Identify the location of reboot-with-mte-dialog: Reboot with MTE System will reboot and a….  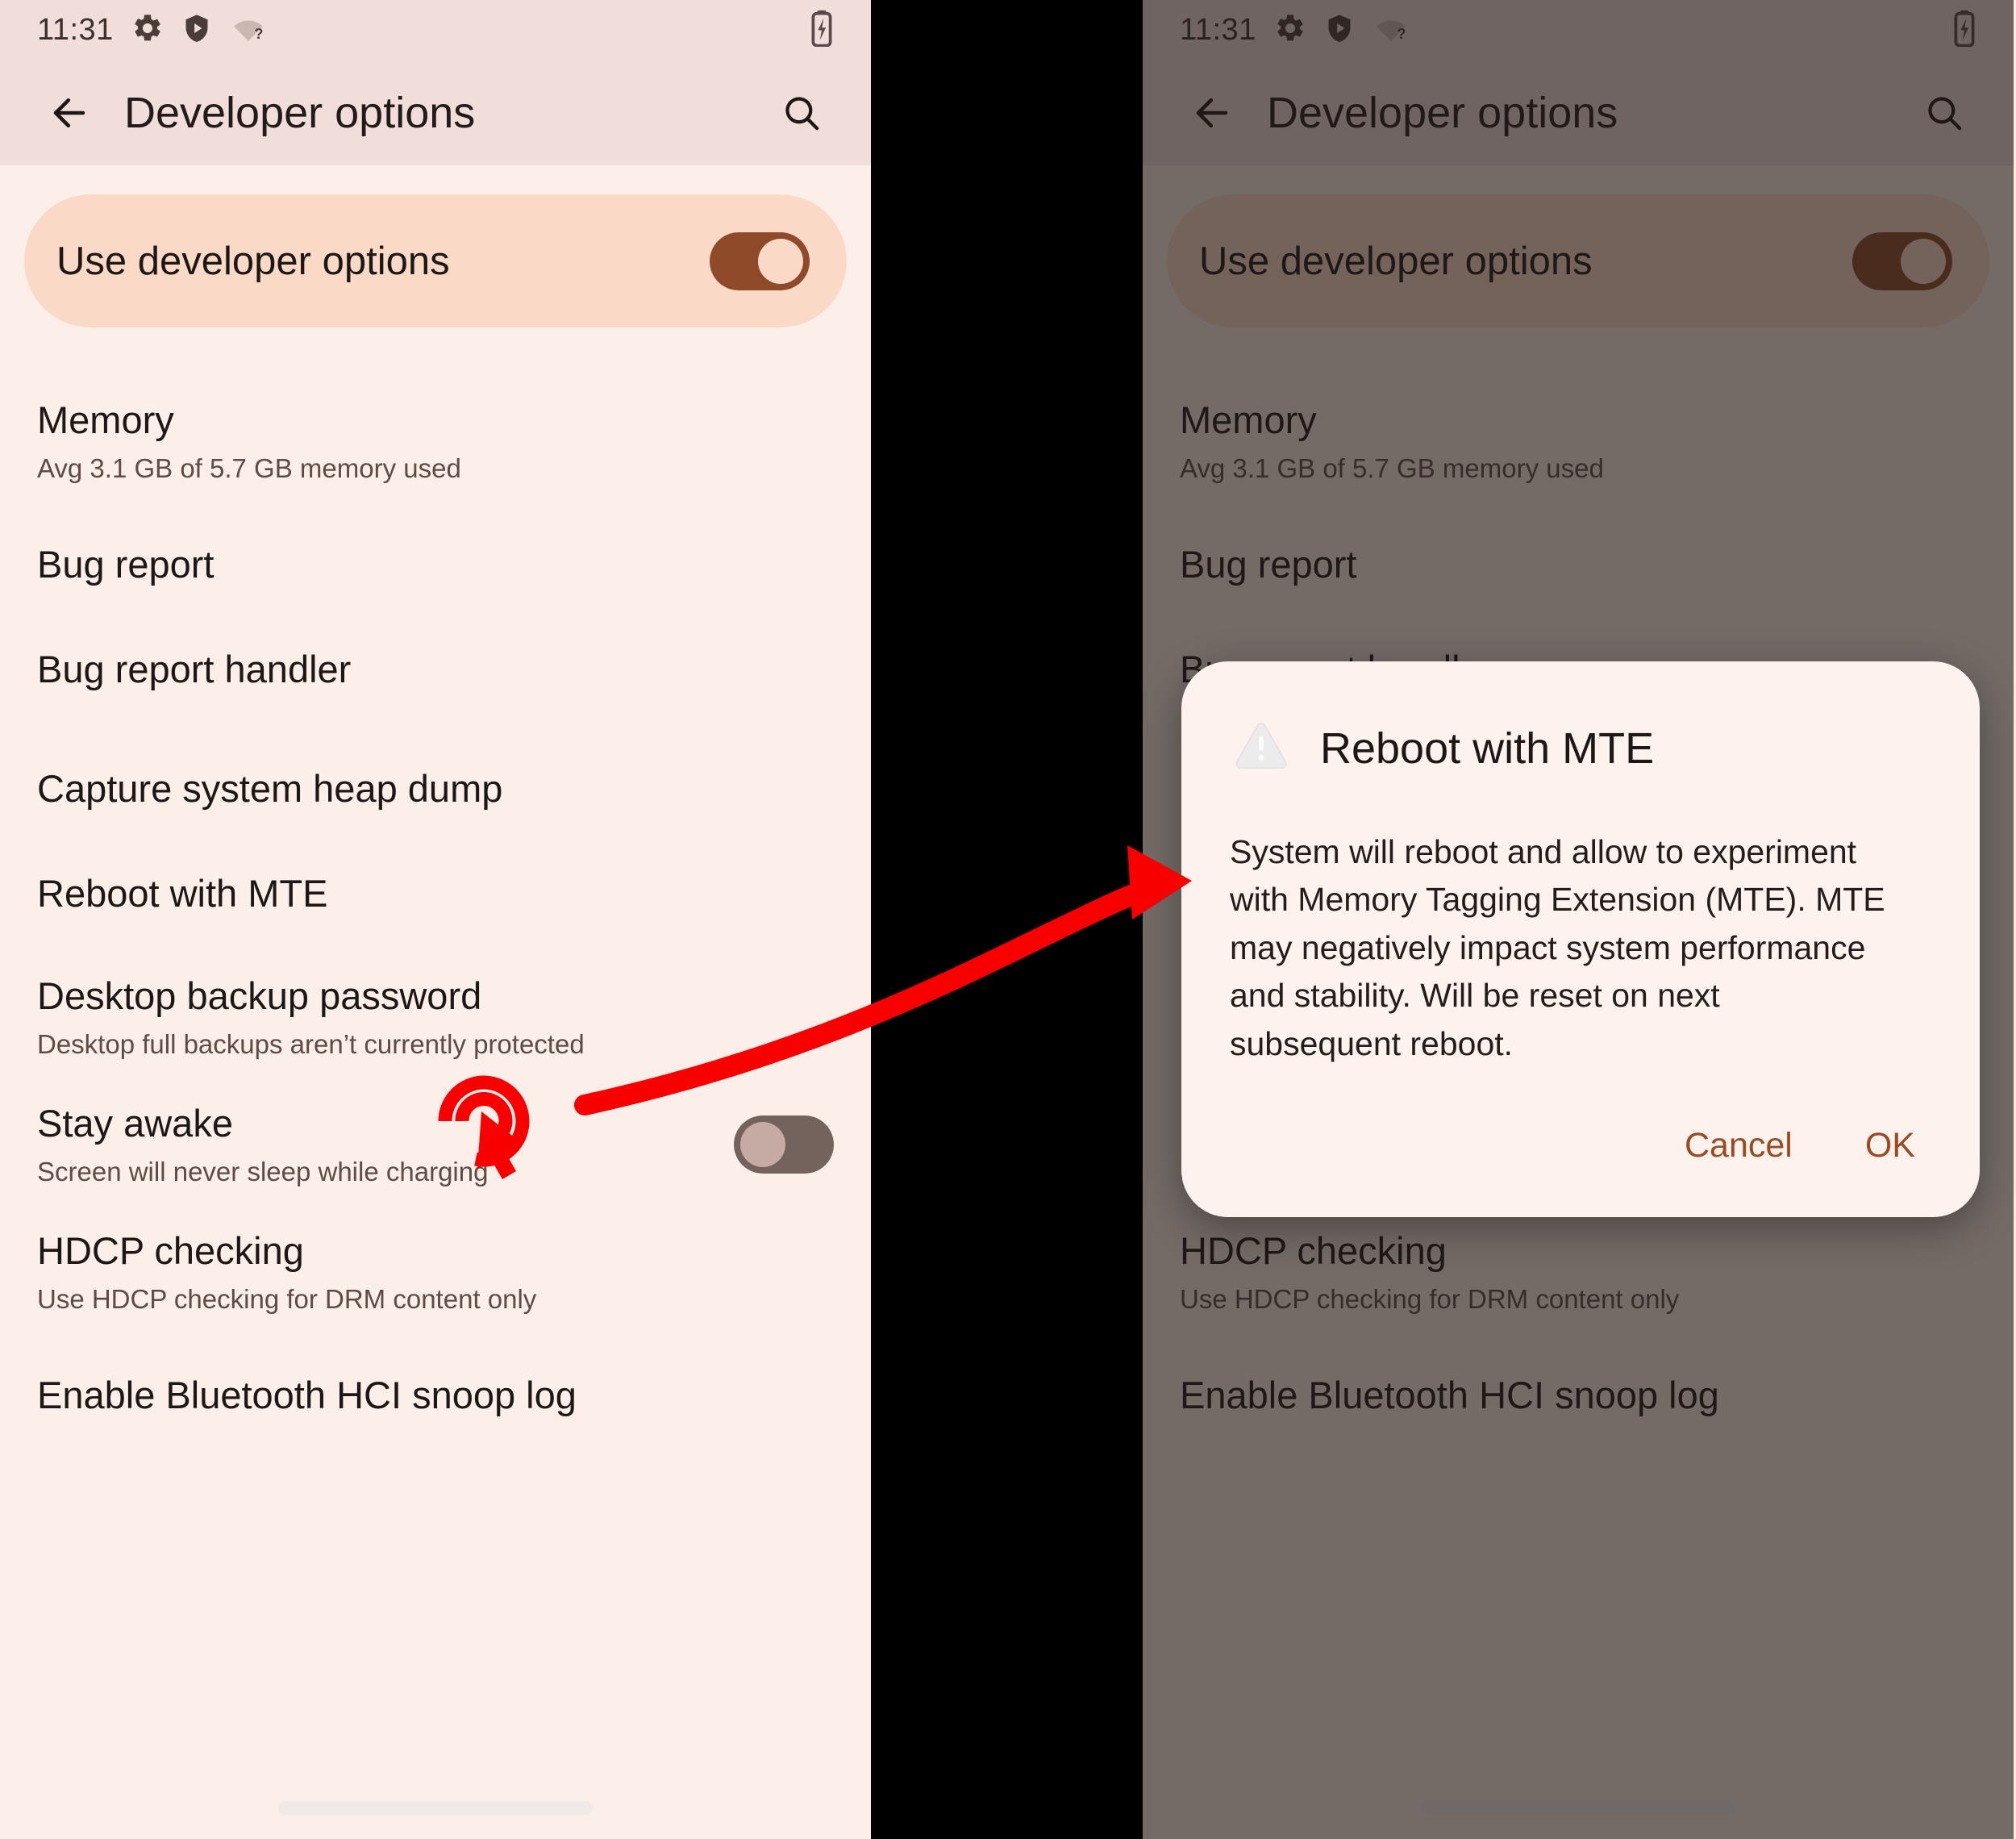
(1580, 939).